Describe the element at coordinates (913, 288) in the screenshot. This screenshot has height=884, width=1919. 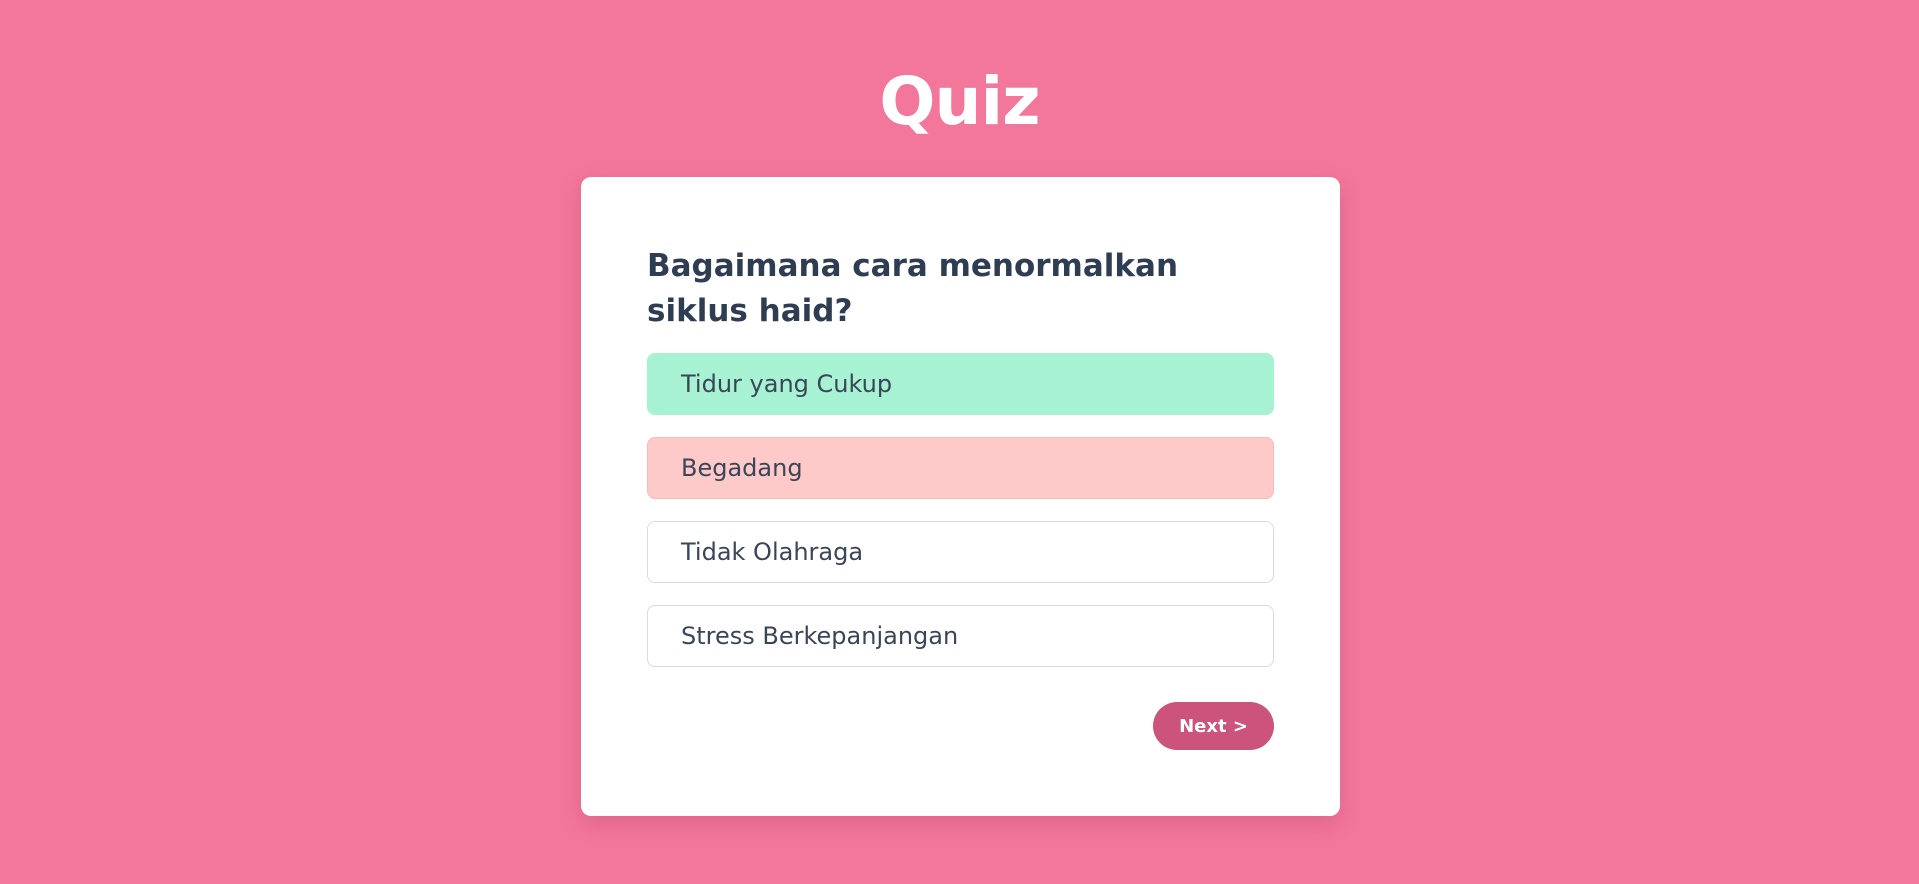
I see `question-text: Bagaimana cara menormalkan siklus haid?` at that location.